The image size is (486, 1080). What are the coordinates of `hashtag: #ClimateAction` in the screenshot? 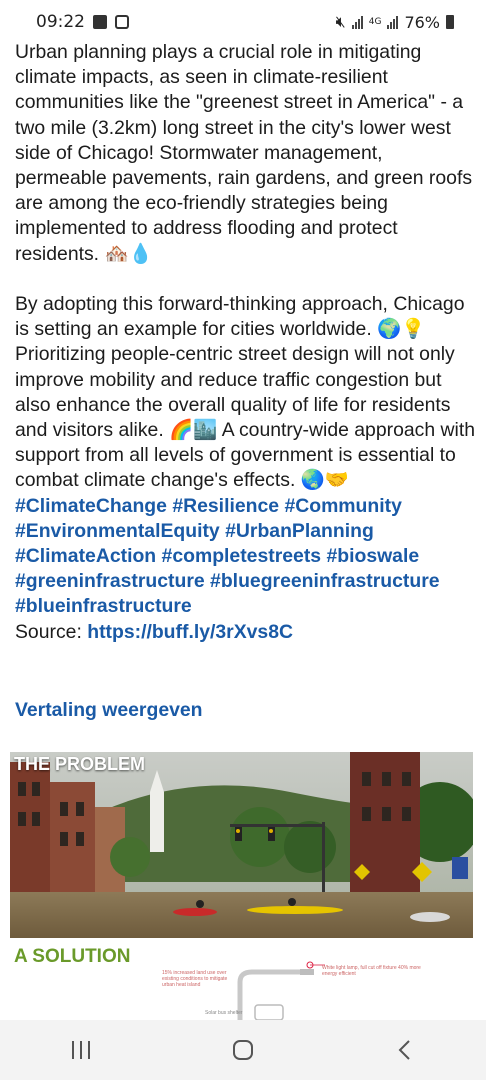 It's located at (85, 556).